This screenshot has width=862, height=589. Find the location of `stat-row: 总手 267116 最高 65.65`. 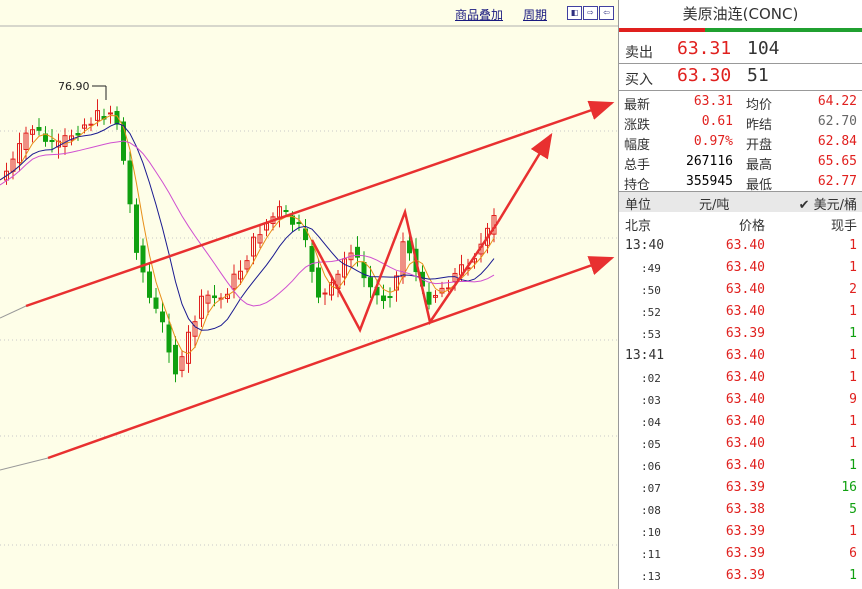

stat-row: 总手 267116 最高 65.65 is located at coordinates (740, 162).